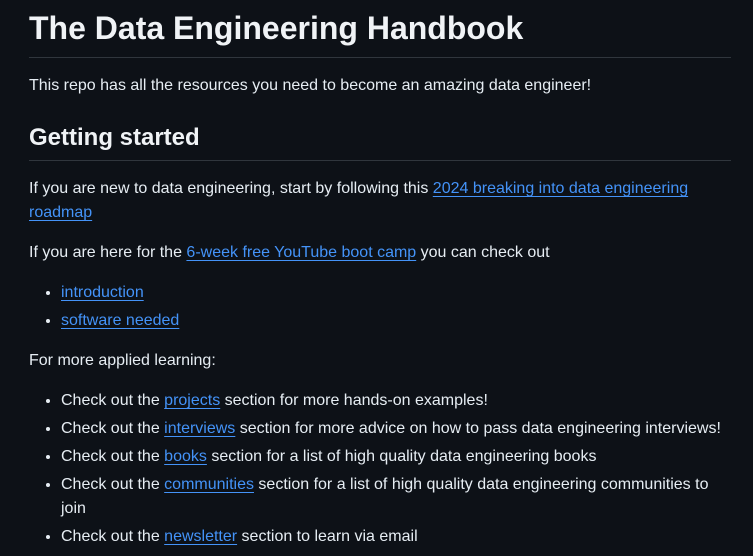 The width and height of the screenshot is (753, 556). Describe the element at coordinates (380, 307) in the screenshot. I see `bootcamp-links-list: introduction software needed` at that location.